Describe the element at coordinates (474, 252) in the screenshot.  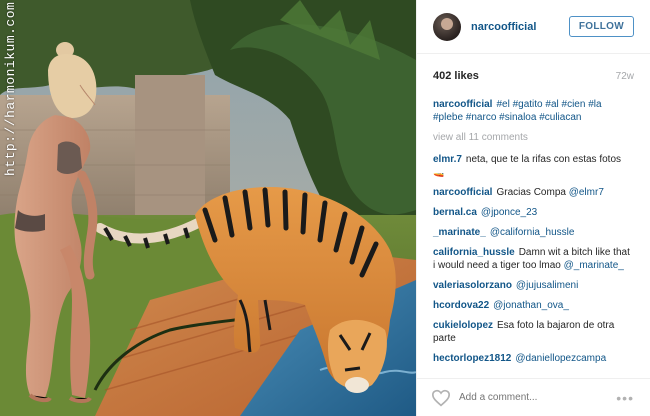
I see `comment-author: california_hussle` at that location.